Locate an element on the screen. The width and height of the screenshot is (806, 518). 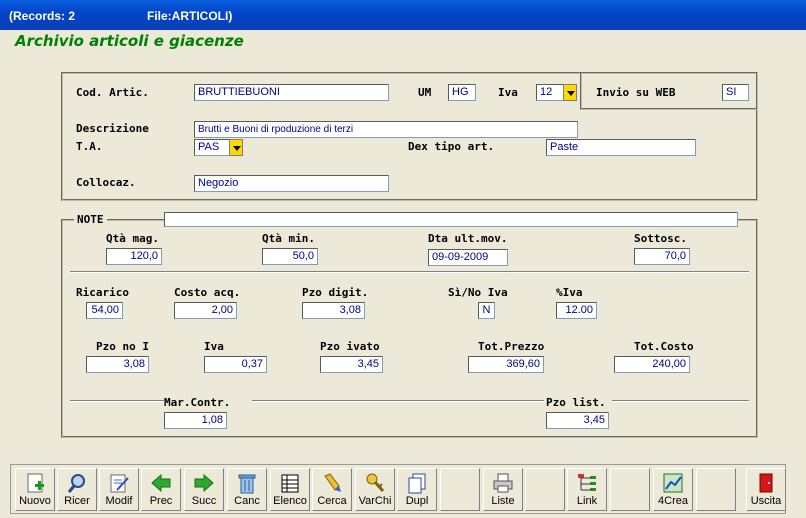
pzo-no-i-field: 3,08 is located at coordinates (117, 364).